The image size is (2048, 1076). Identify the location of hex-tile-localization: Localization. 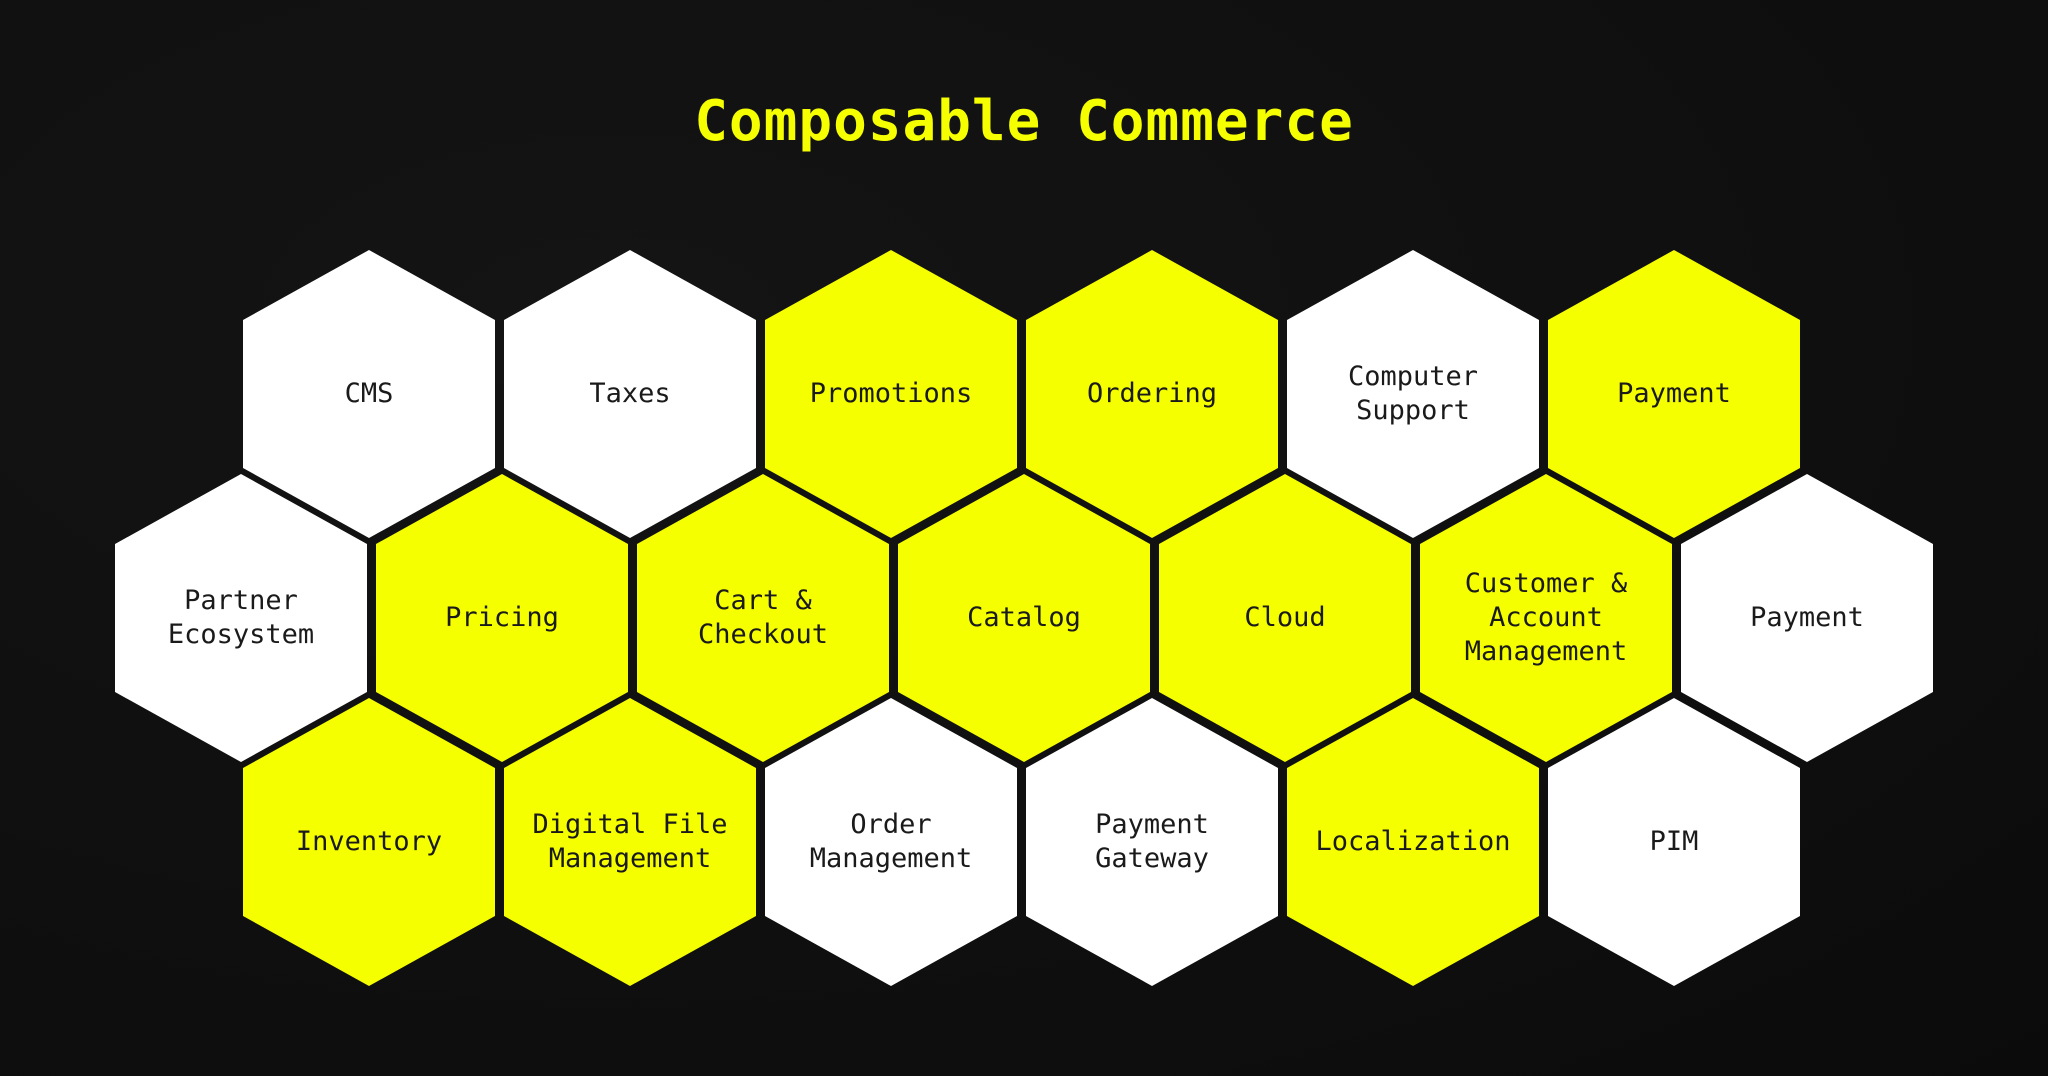
(1413, 842).